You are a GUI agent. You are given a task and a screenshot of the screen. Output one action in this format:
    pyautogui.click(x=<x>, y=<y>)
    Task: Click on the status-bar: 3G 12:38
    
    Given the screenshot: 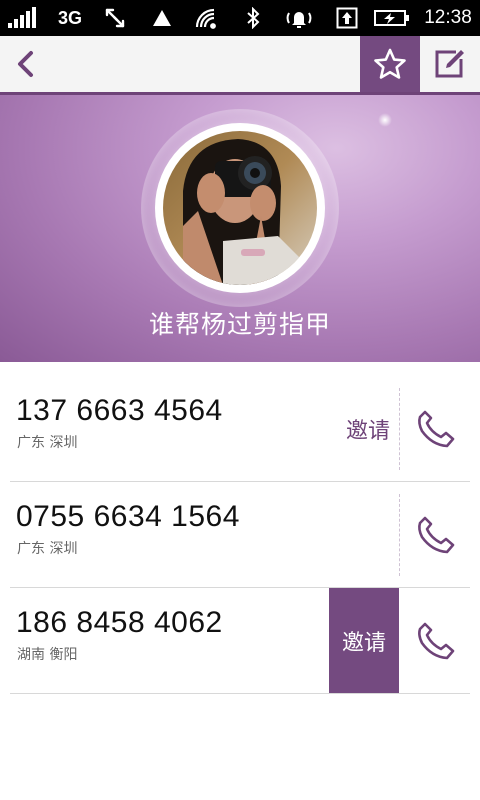 What is the action you would take?
    pyautogui.click(x=240, y=18)
    